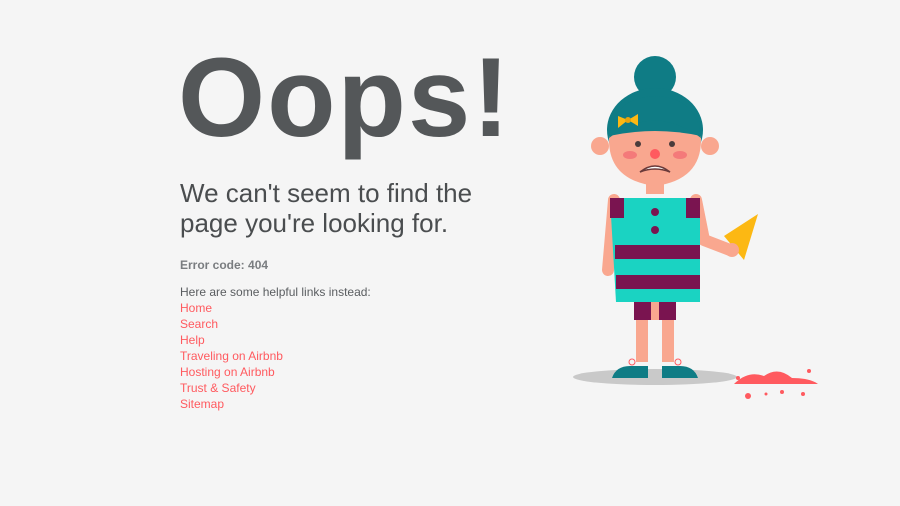  I want to click on list-item: Help, so click(370, 340).